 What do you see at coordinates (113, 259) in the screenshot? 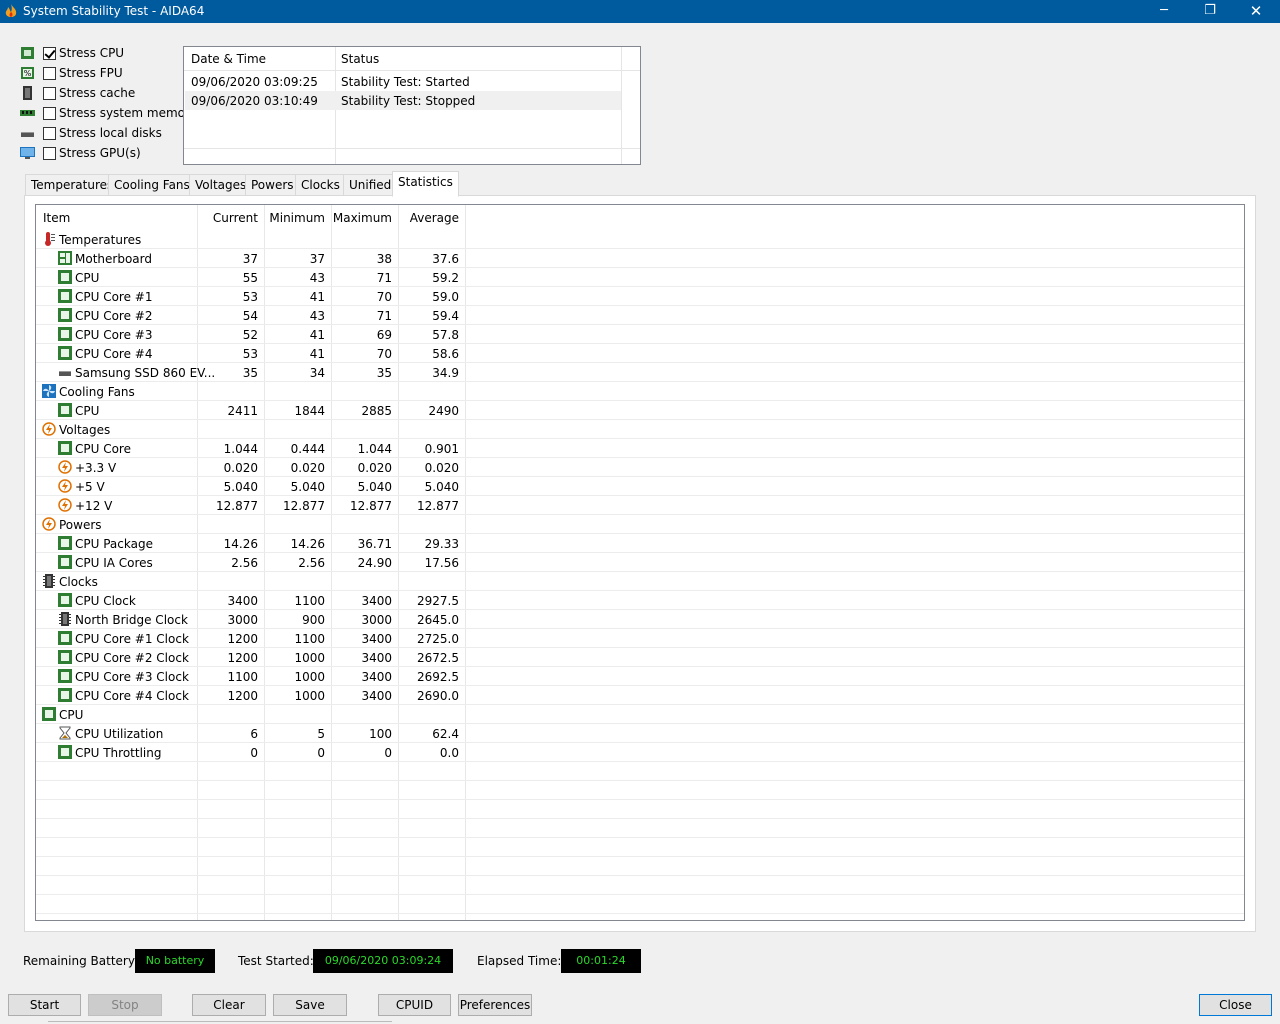
I see `row-label: Motherboard` at bounding box center [113, 259].